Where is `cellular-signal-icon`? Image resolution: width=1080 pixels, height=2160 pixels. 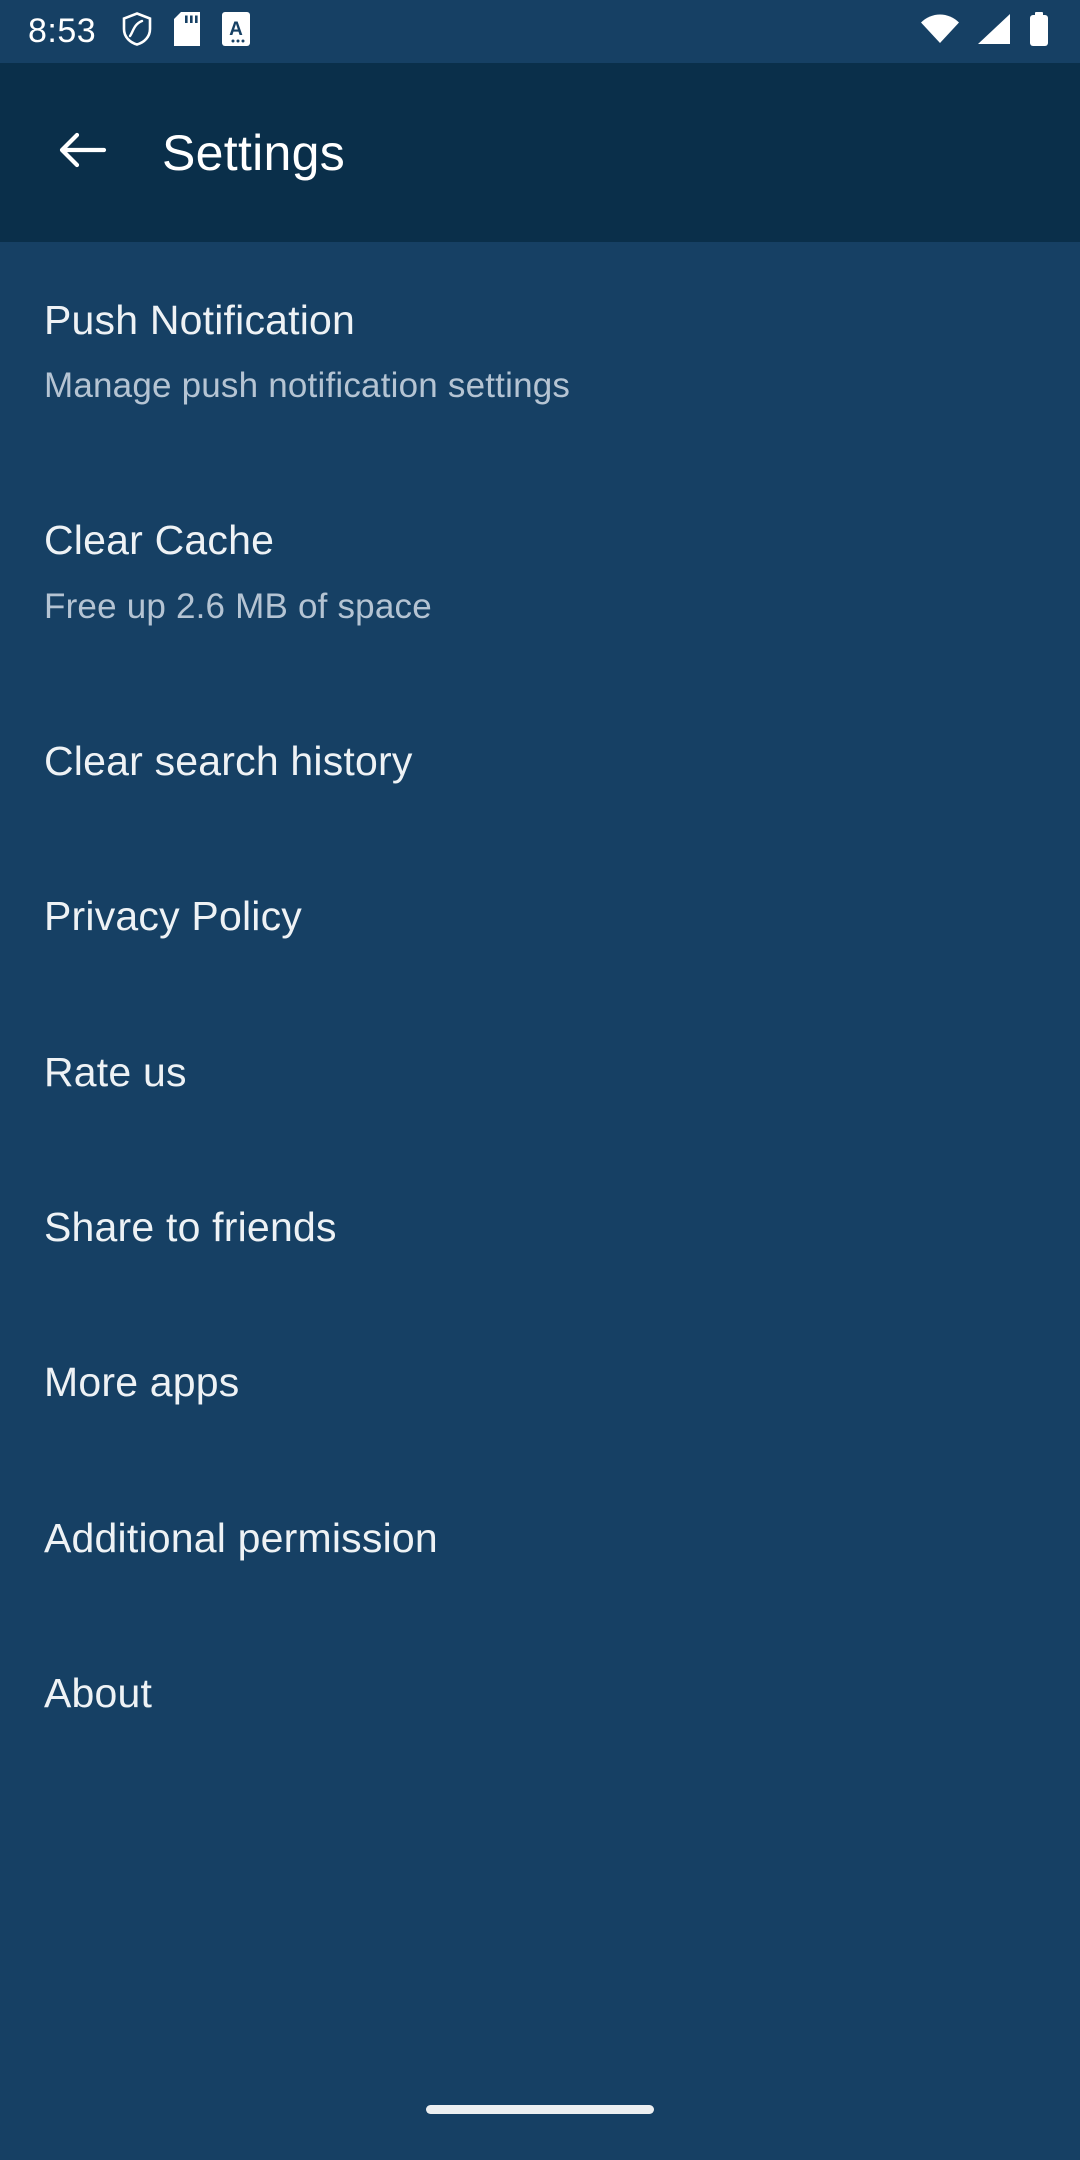
cellular-signal-icon is located at coordinates (994, 31).